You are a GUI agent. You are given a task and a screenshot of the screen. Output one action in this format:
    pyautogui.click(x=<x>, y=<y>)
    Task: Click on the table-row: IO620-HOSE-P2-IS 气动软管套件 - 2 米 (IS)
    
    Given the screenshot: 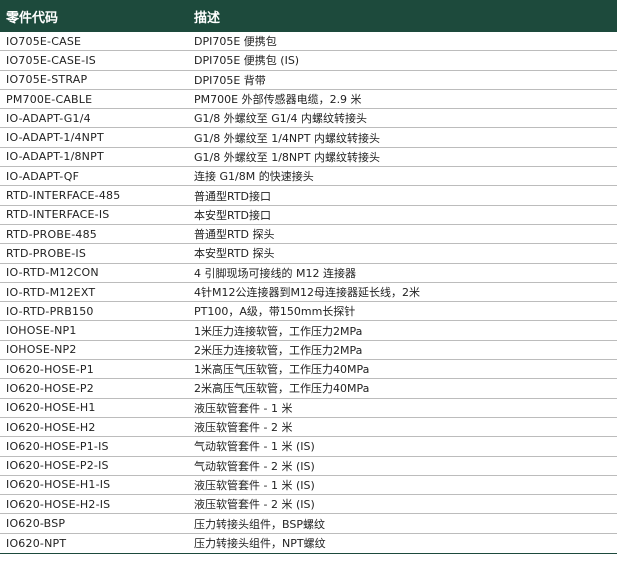 What is the action you would take?
    pyautogui.click(x=308, y=466)
    